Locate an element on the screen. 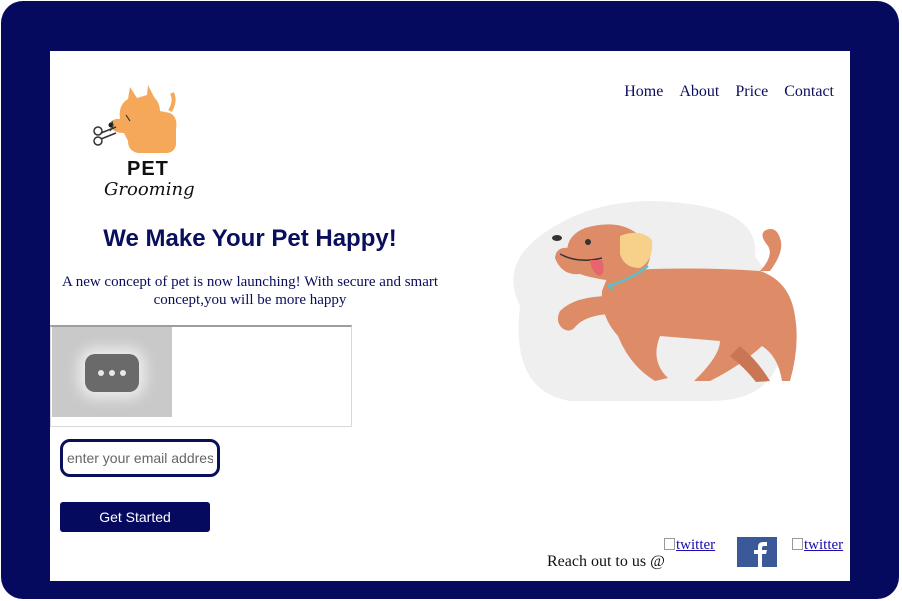  reach-out-text: Reach out to us @ is located at coordinates (606, 561).